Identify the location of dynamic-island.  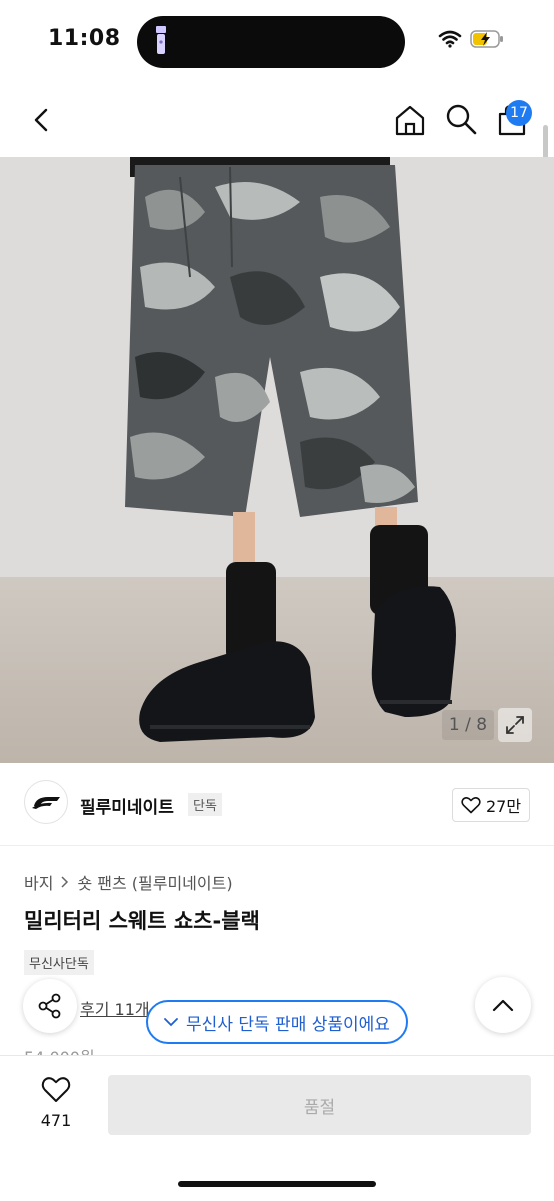
(271, 42).